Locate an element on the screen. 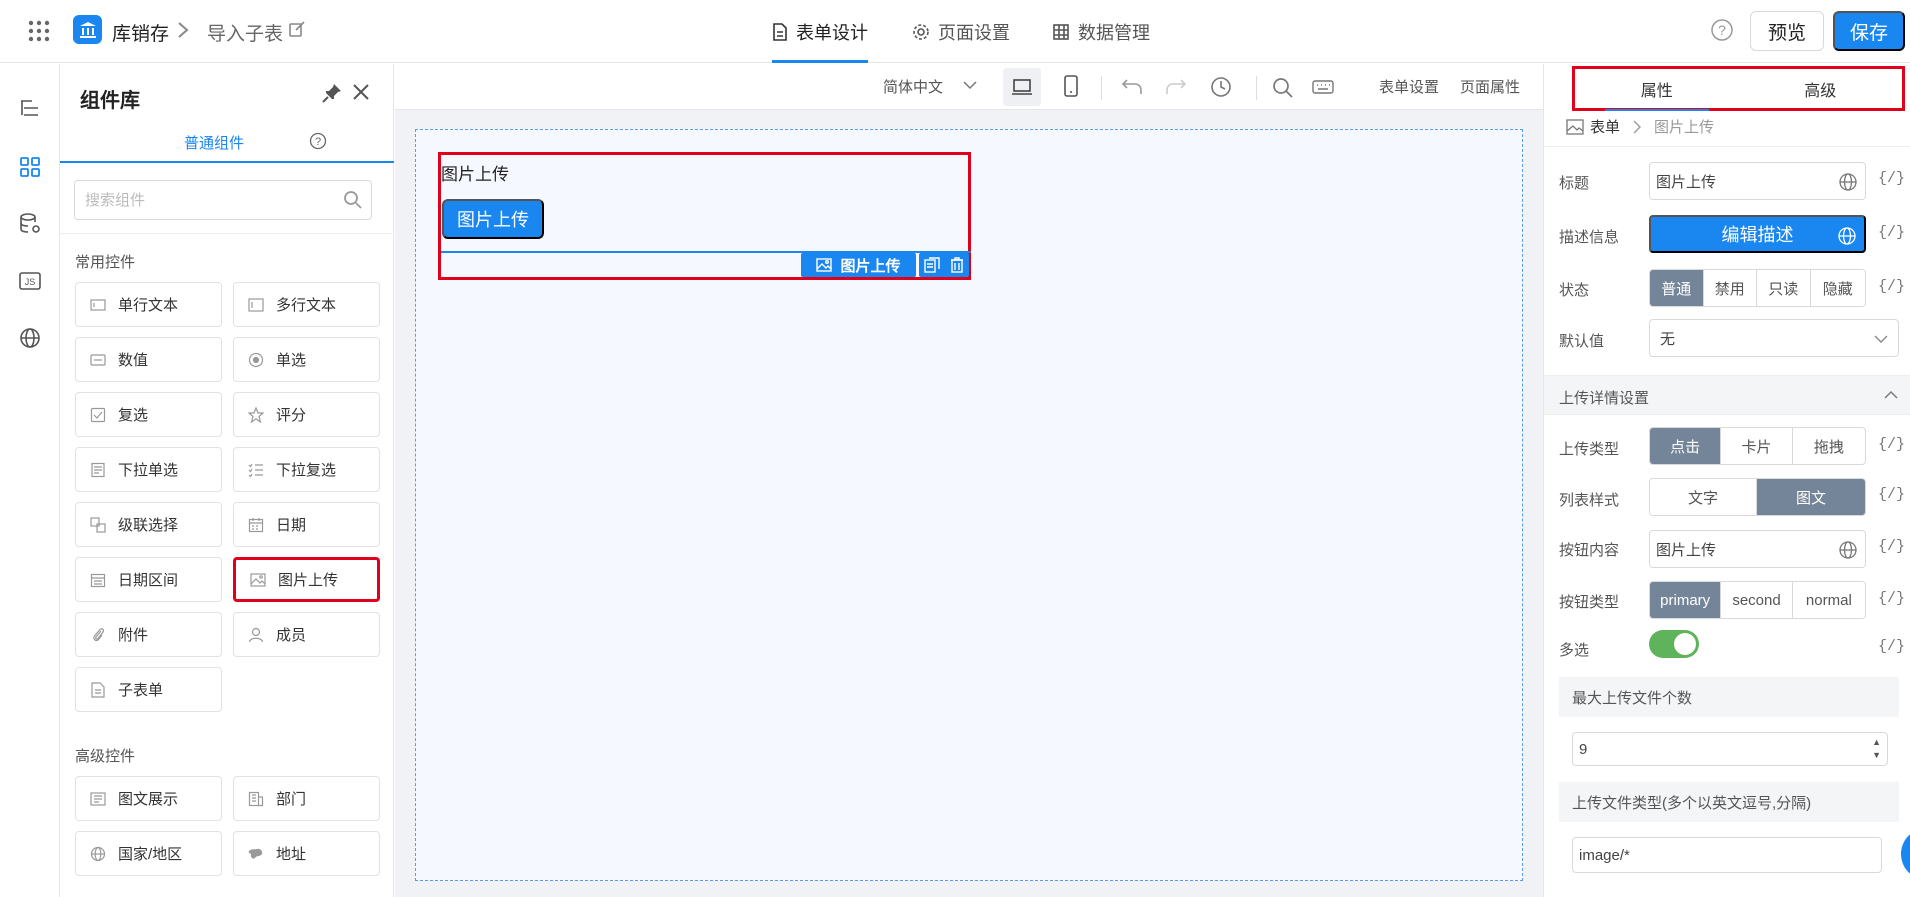 The image size is (1910, 897). stepper-arrows-icon: ▲ ▼ is located at coordinates (1876, 749).